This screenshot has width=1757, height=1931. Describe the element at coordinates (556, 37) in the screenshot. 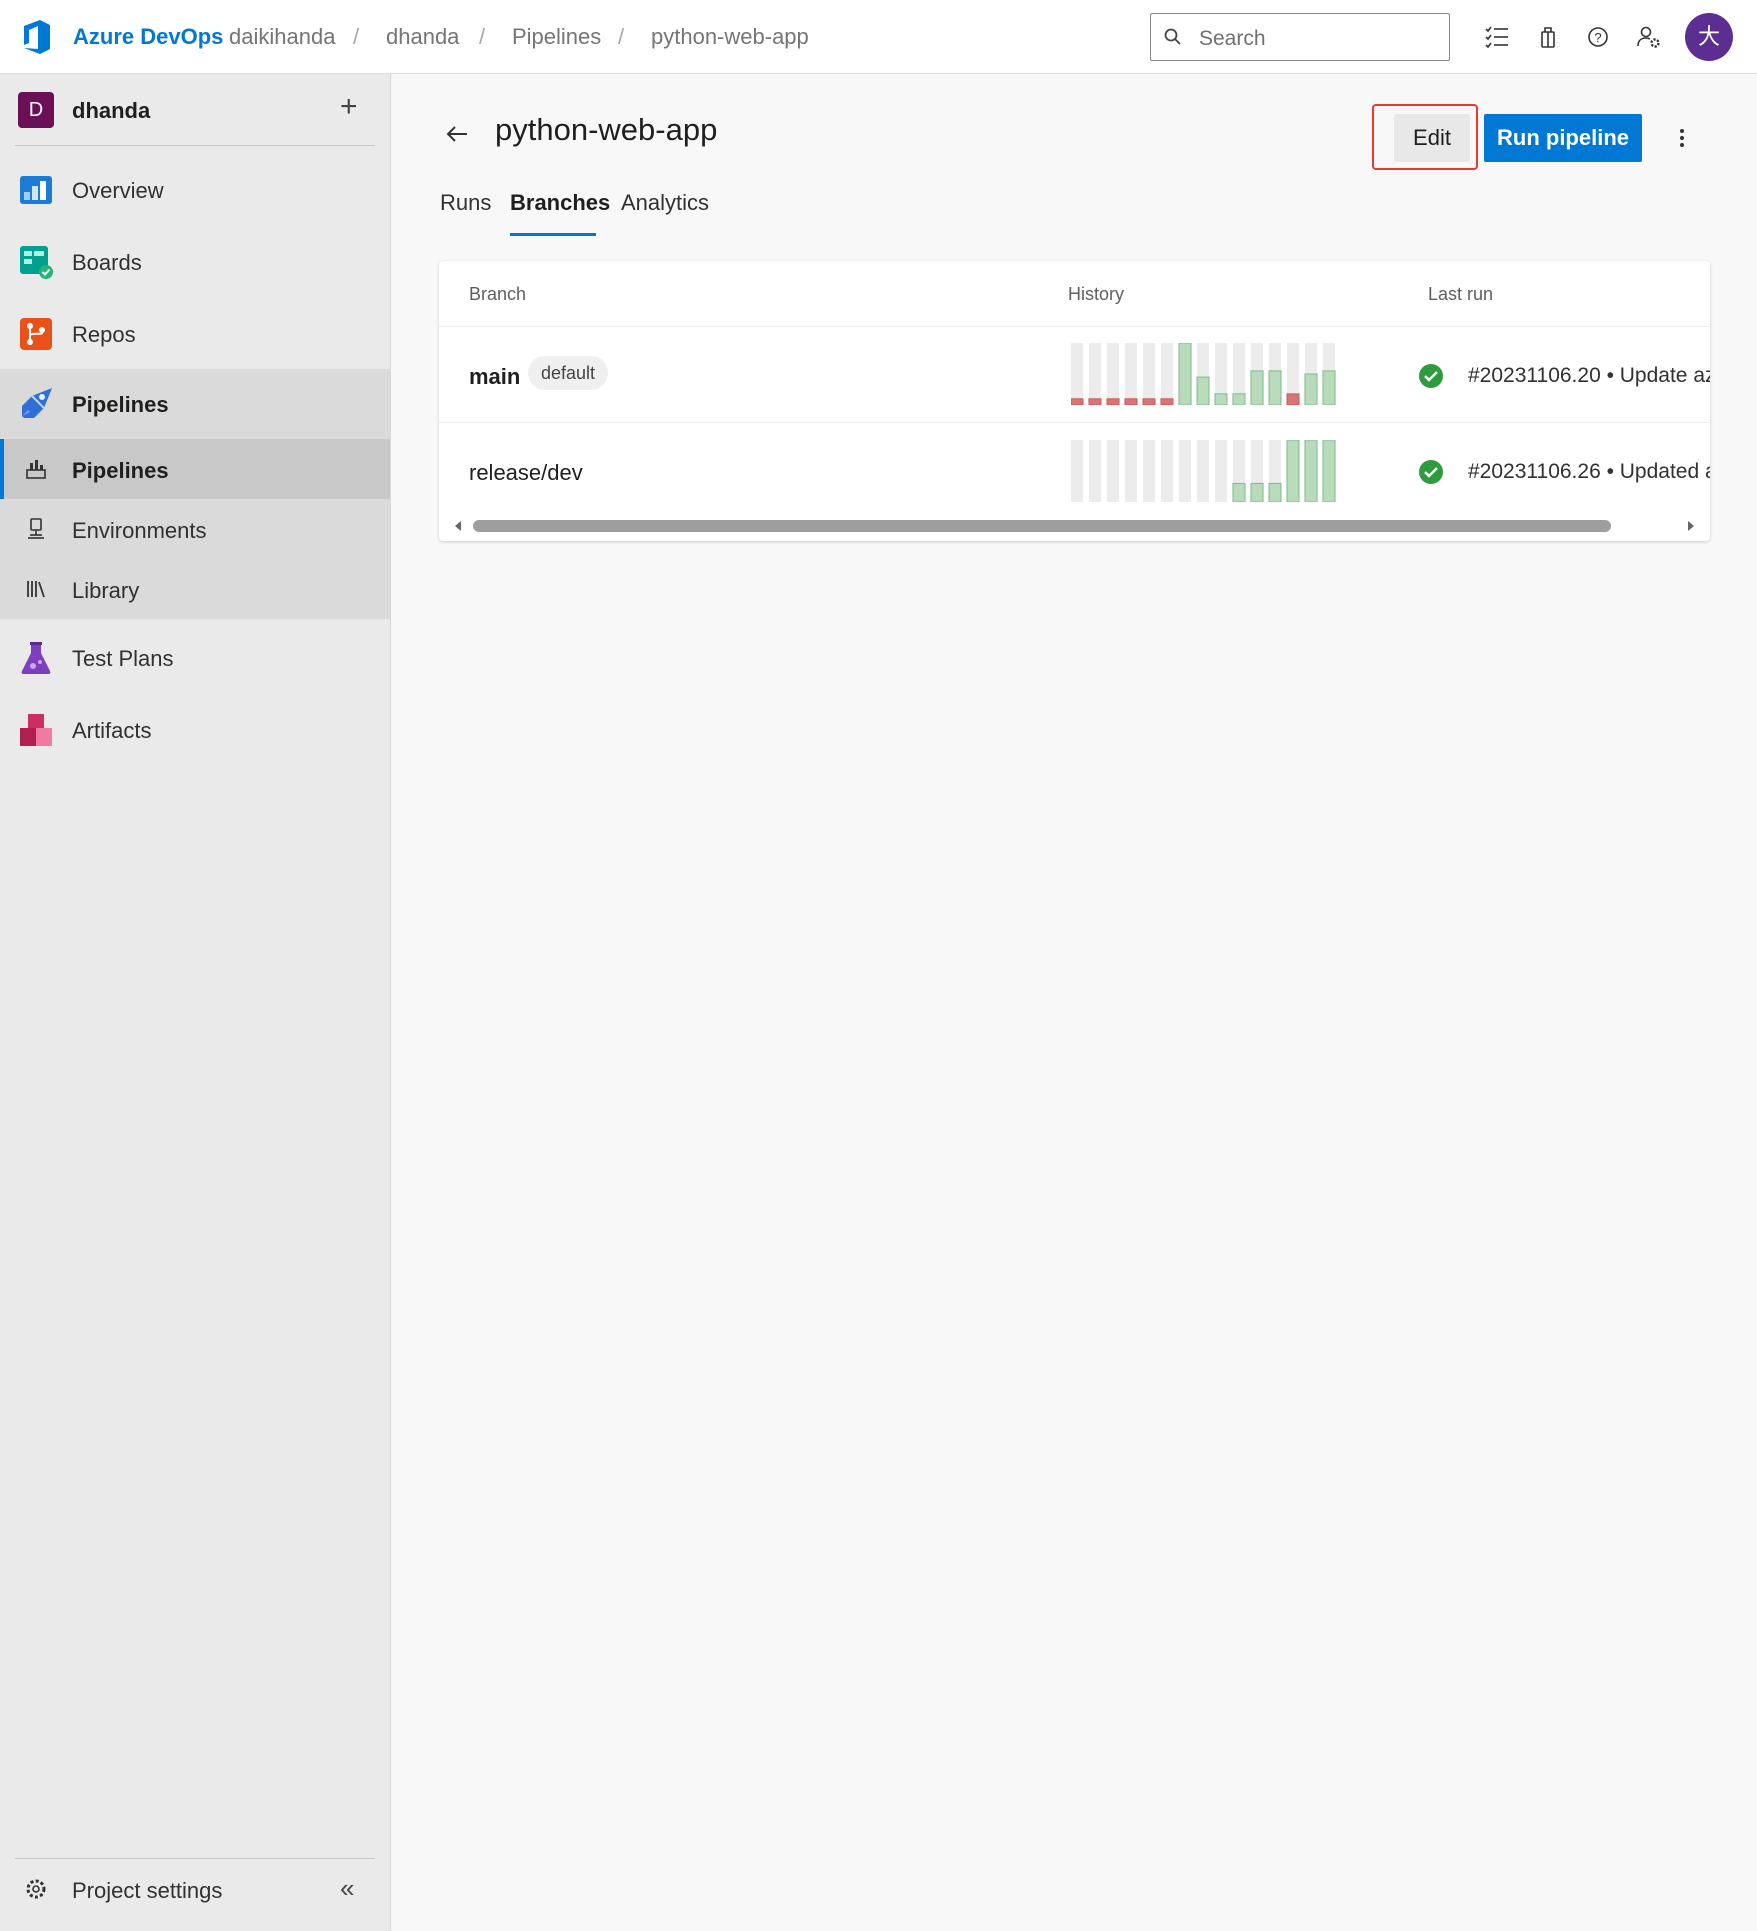

I see `breadcrumb-pipelines: Pipelines` at that location.